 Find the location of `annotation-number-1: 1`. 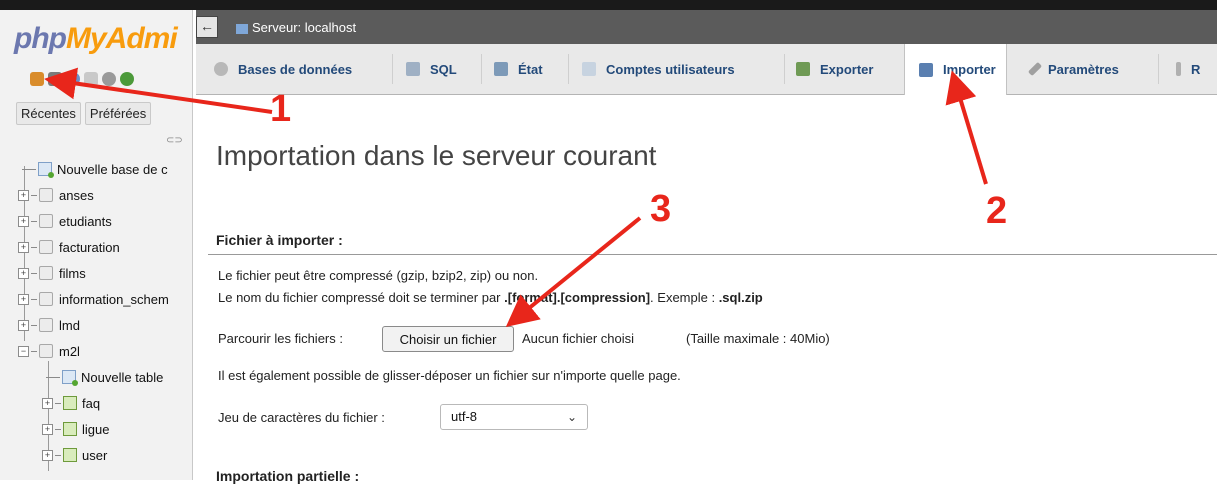

annotation-number-1: 1 is located at coordinates (281, 109).